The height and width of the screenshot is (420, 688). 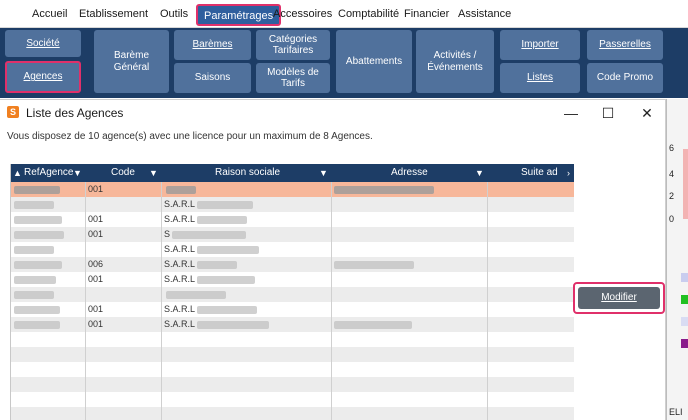 What do you see at coordinates (484, 14) in the screenshot?
I see `menu-assistance: Assistance` at bounding box center [484, 14].